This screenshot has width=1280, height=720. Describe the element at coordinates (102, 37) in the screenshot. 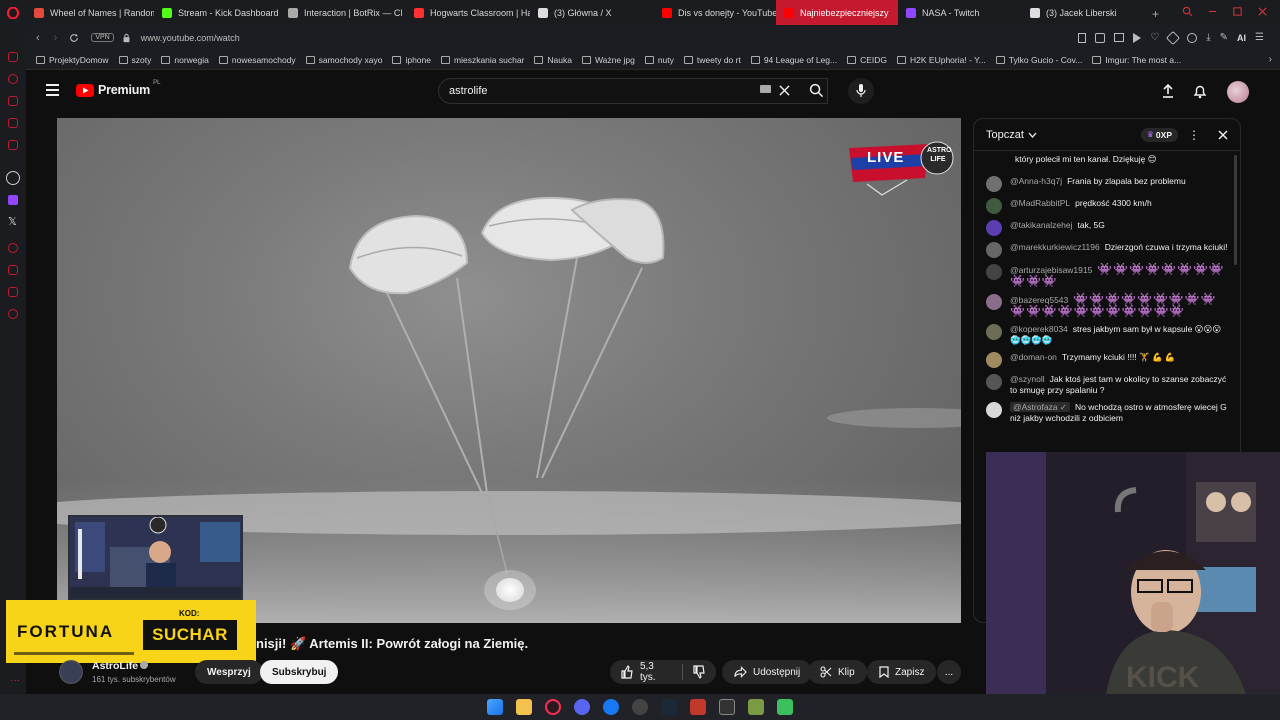

I see `vpn-badge: VPN` at that location.